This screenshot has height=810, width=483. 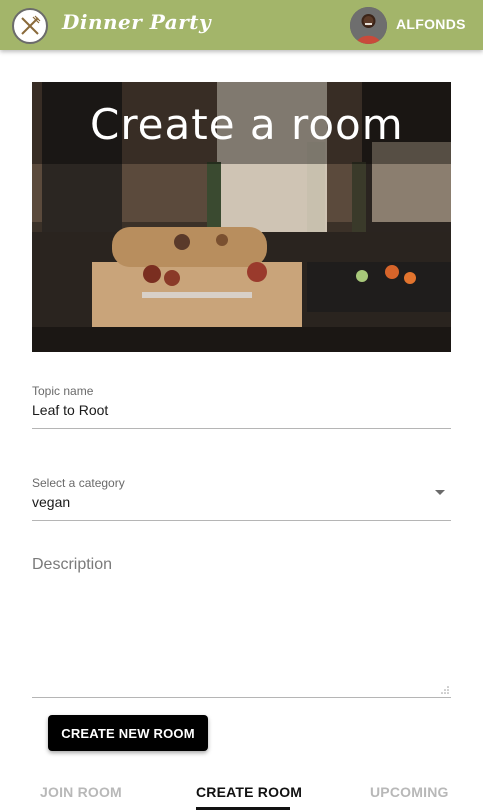 What do you see at coordinates (445, 690) in the screenshot?
I see `resize-handle-icon` at bounding box center [445, 690].